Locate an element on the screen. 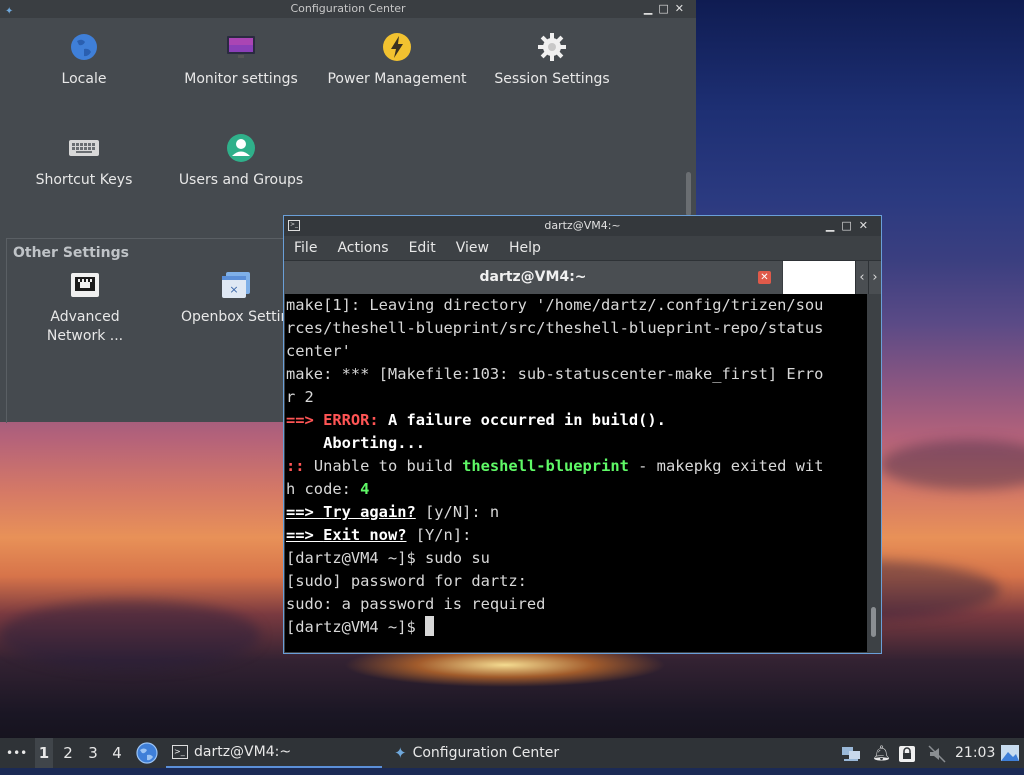 The image size is (1024, 775). terminal-icon: >_ is located at coordinates (180, 752).